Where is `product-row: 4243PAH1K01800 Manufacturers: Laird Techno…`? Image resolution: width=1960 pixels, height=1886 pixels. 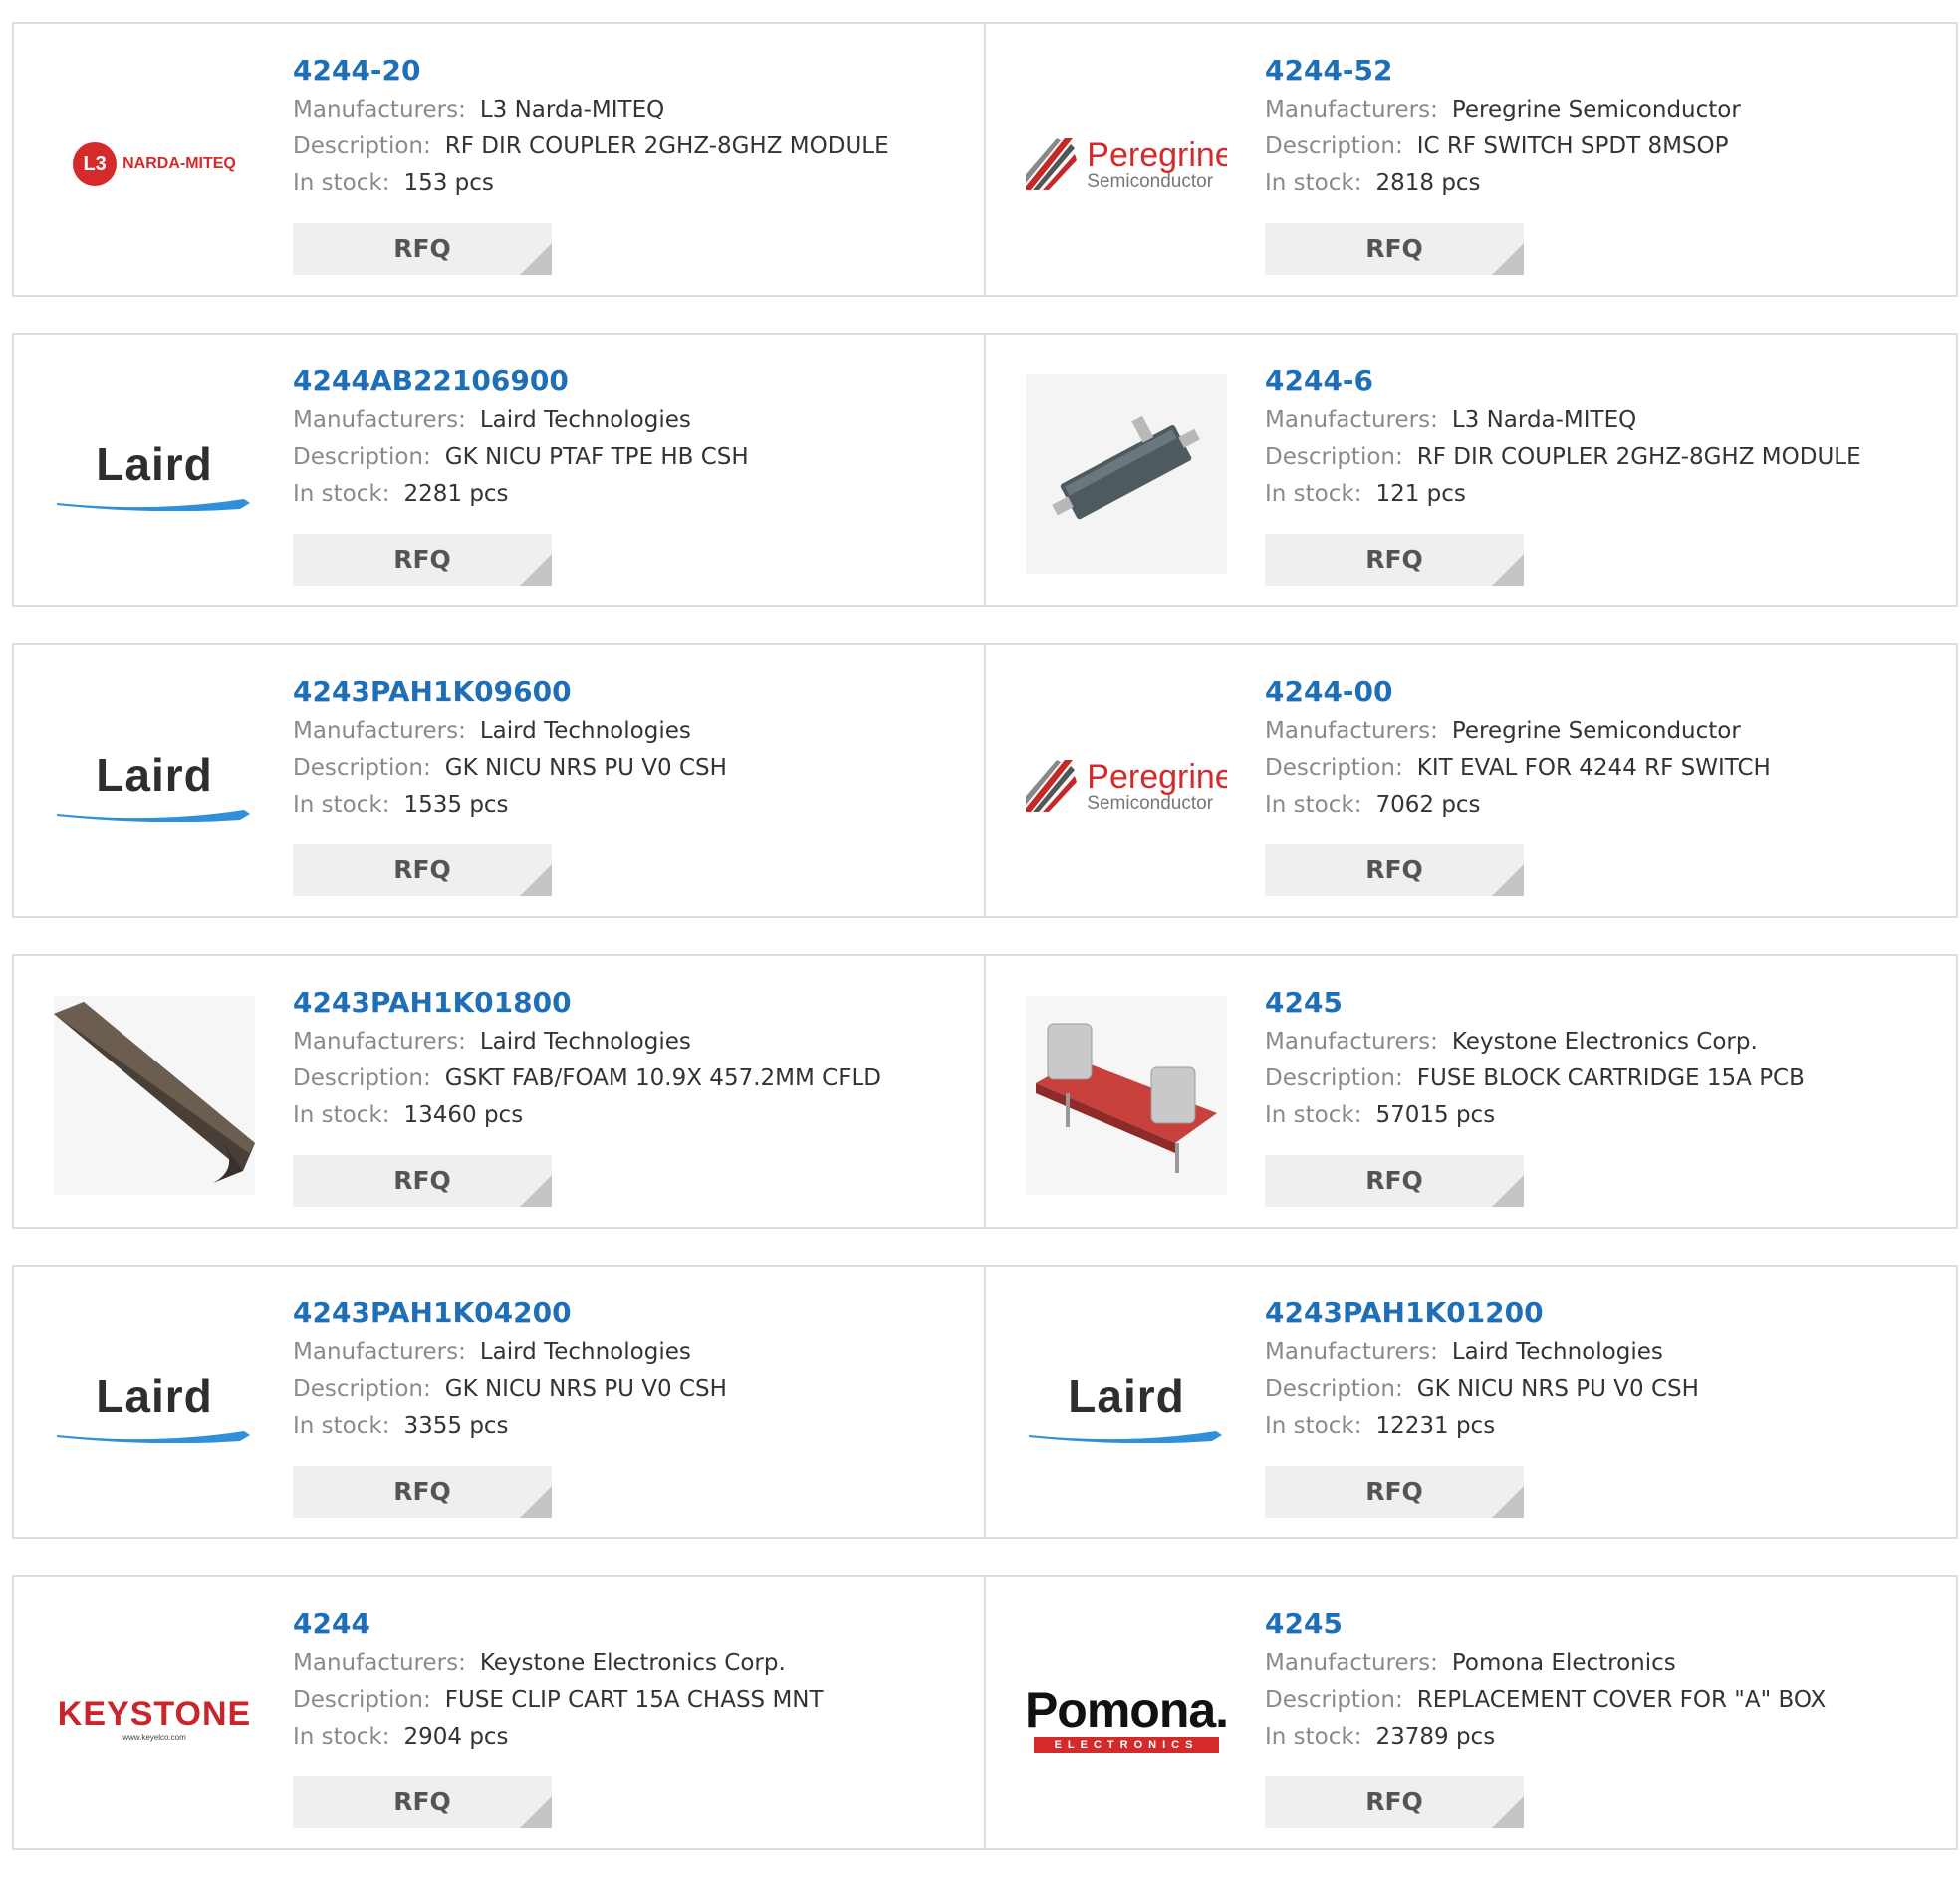 product-row: 4243PAH1K01800 Manufacturers: Laird Techno… is located at coordinates (986, 1091).